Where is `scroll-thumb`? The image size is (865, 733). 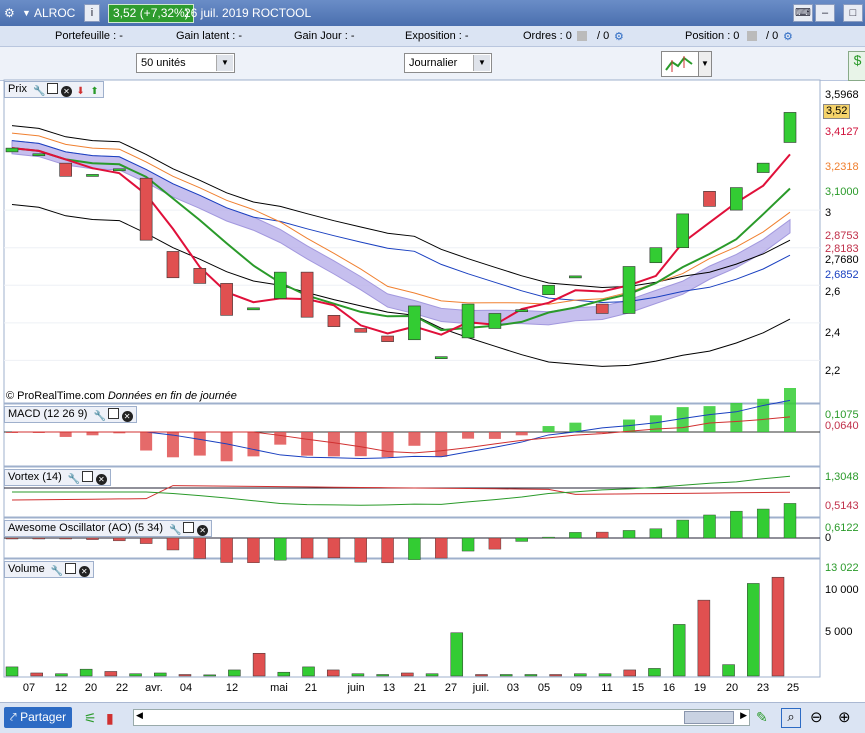
scroll-thumb is located at coordinates (709, 717).